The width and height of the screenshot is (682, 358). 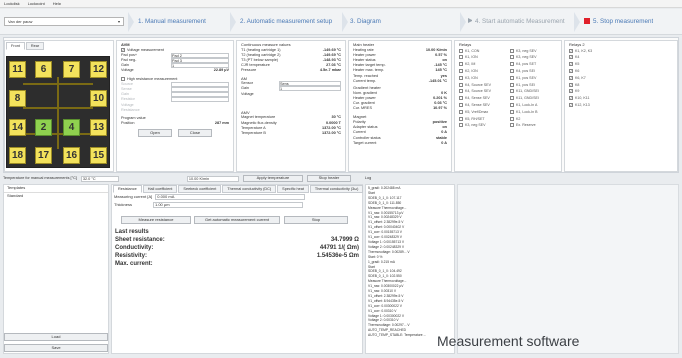 What do you see at coordinates (12, 3) in the screenshot?
I see `menu-item: Lockdisk` at bounding box center [12, 3].